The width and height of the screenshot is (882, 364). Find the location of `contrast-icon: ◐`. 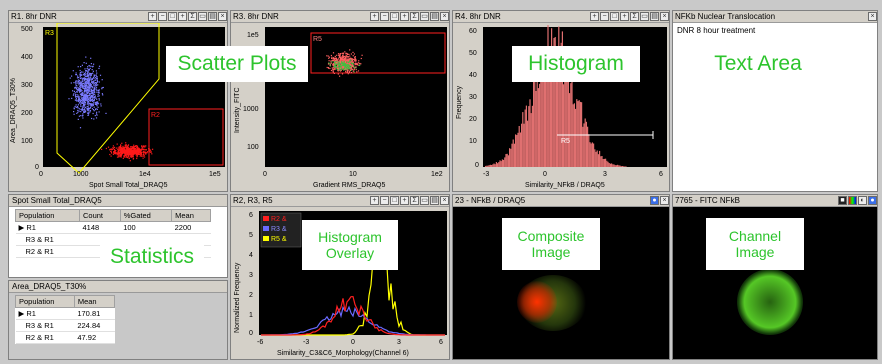

contrast-icon: ◐ is located at coordinates (862, 200).